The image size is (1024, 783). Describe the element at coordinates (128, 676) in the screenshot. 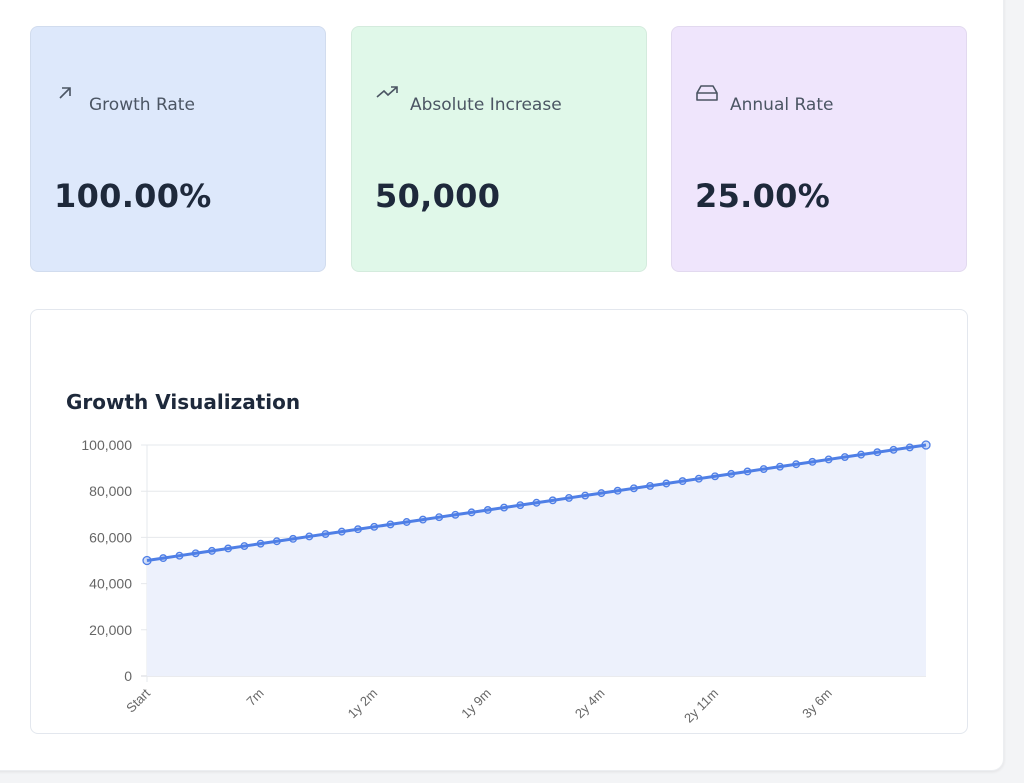

I see `y-tick-label: 0` at that location.